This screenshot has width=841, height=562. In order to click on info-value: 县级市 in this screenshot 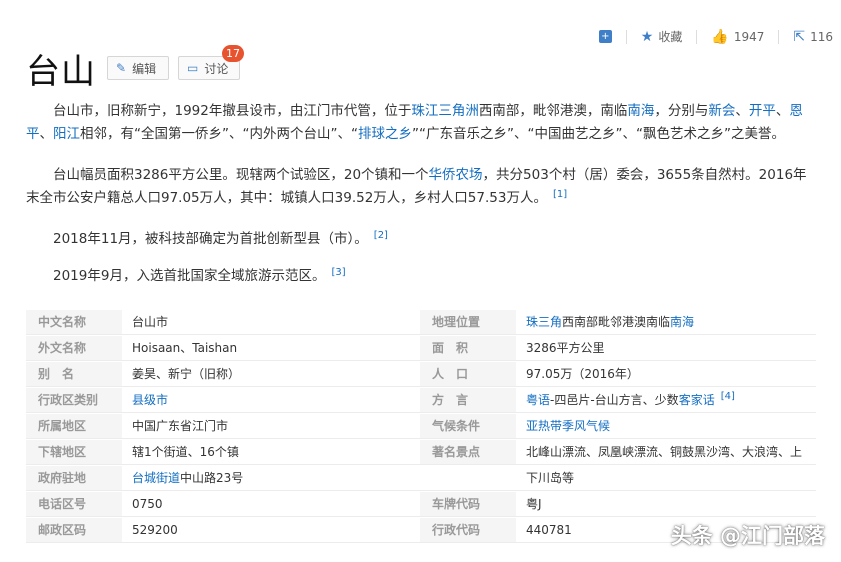, I will do `click(276, 400)`.